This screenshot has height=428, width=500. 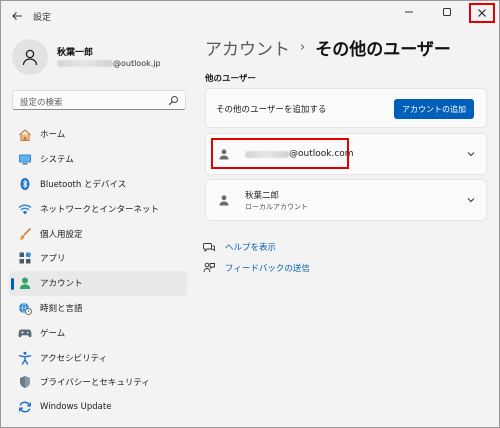 What do you see at coordinates (75, 53) in the screenshot?
I see `profile-name: 秋葉一郎` at bounding box center [75, 53].